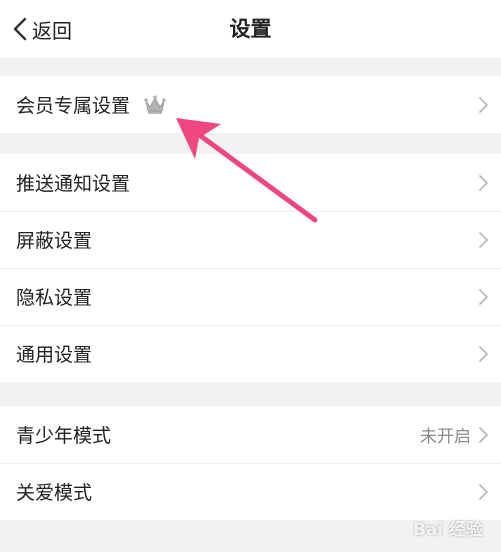 The width and height of the screenshot is (501, 552). I want to click on page-title: 设置, so click(250, 29).